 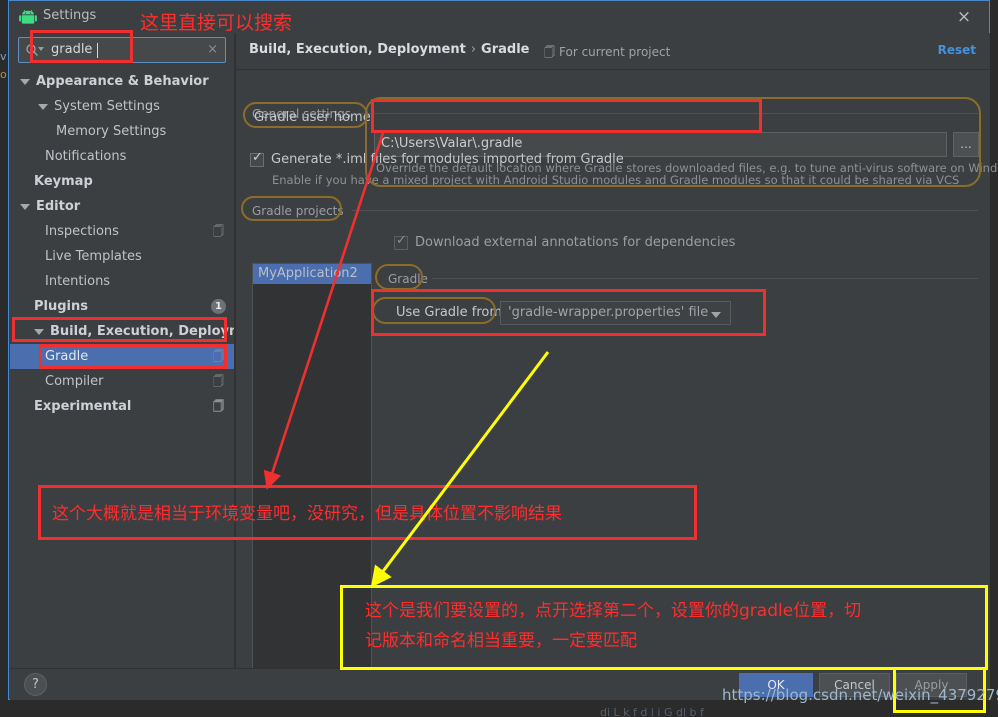 I want to click on reset-link: Reset, so click(x=957, y=50).